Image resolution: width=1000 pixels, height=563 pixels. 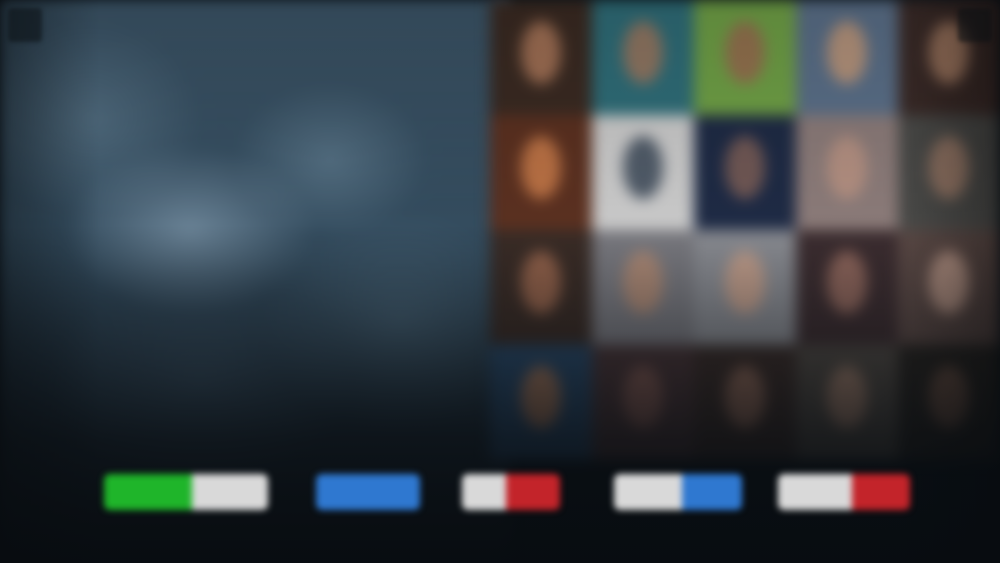 What do you see at coordinates (25, 25) in the screenshot?
I see `menu-icon` at bounding box center [25, 25].